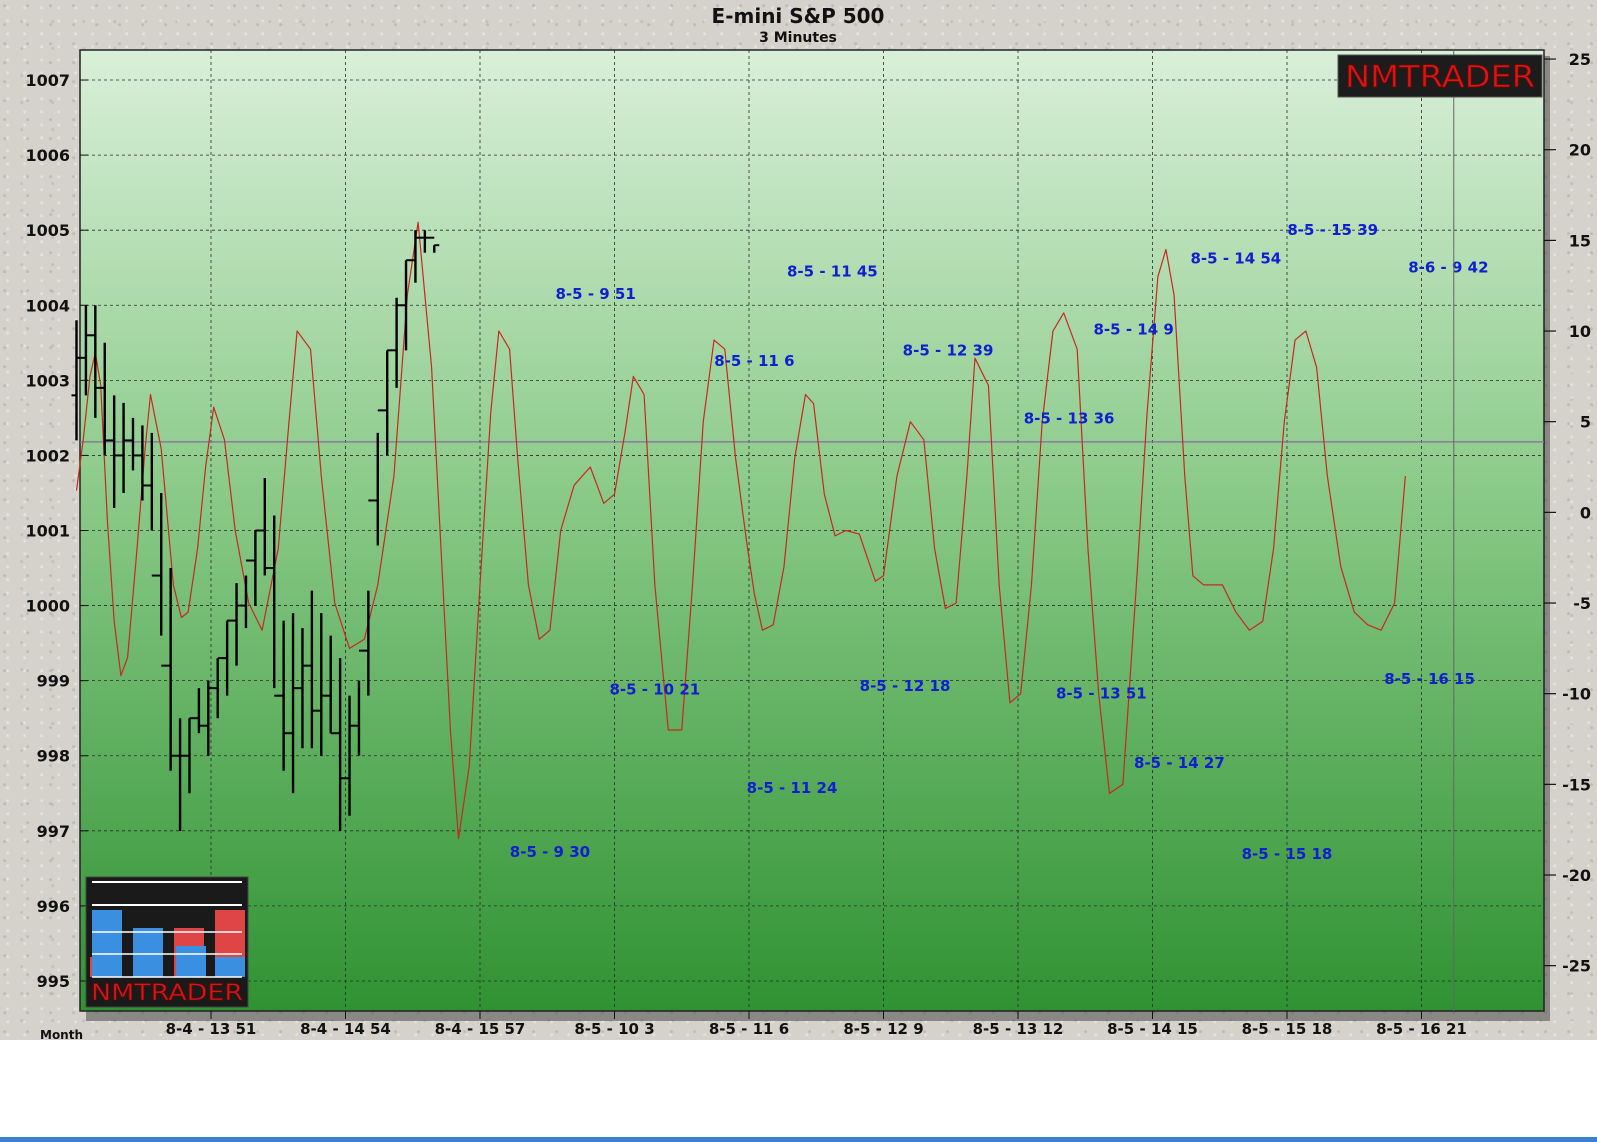  I want to click on chart-subtitle: 3 Minutes, so click(798, 38).